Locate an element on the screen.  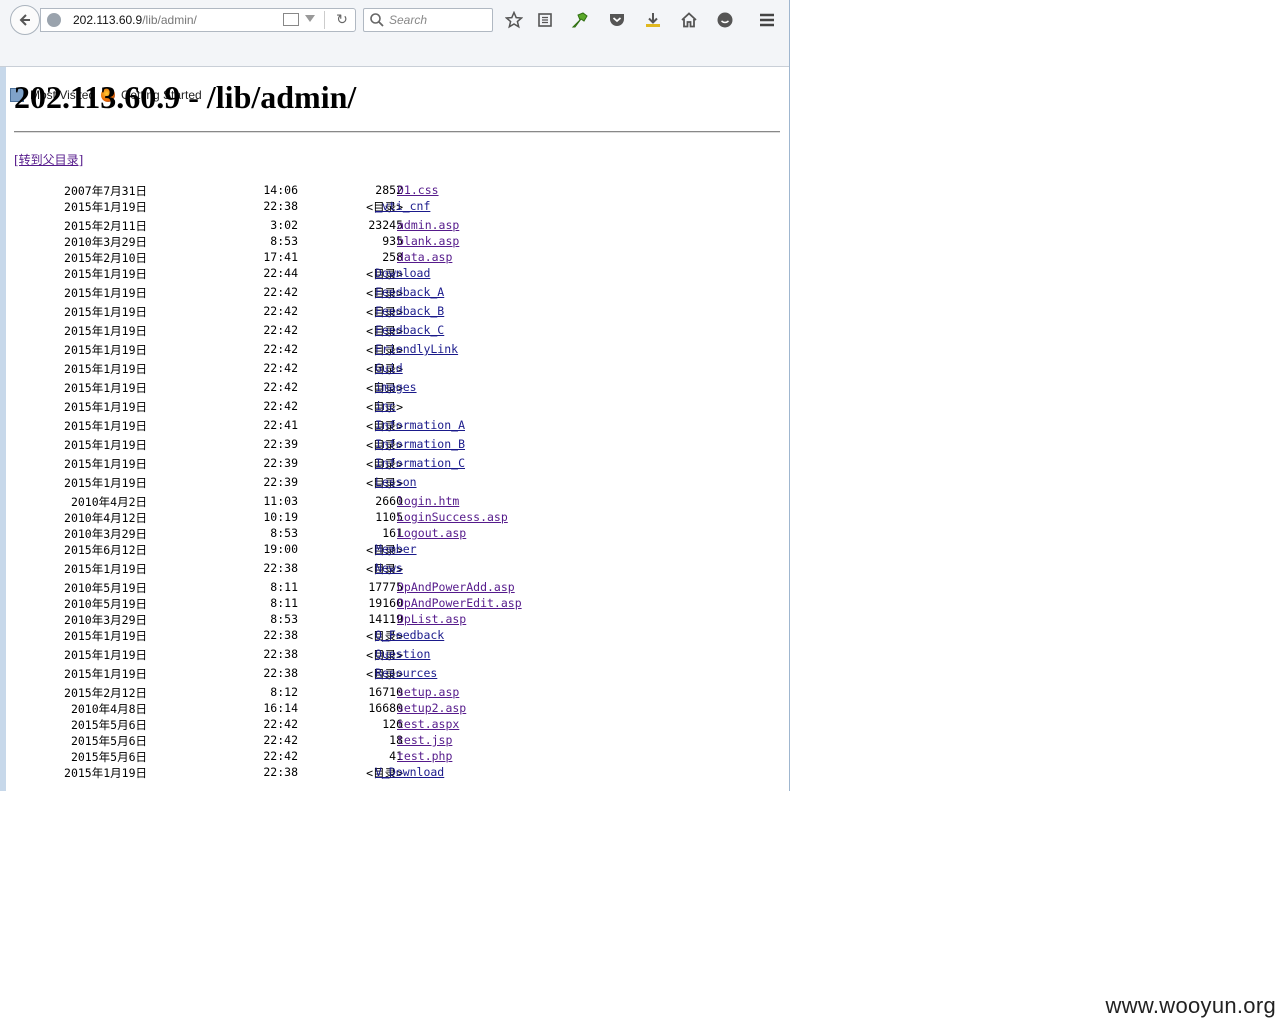
bookmarks-toolbar: Most Visited Getting Started is located at coordinates (394, 71).